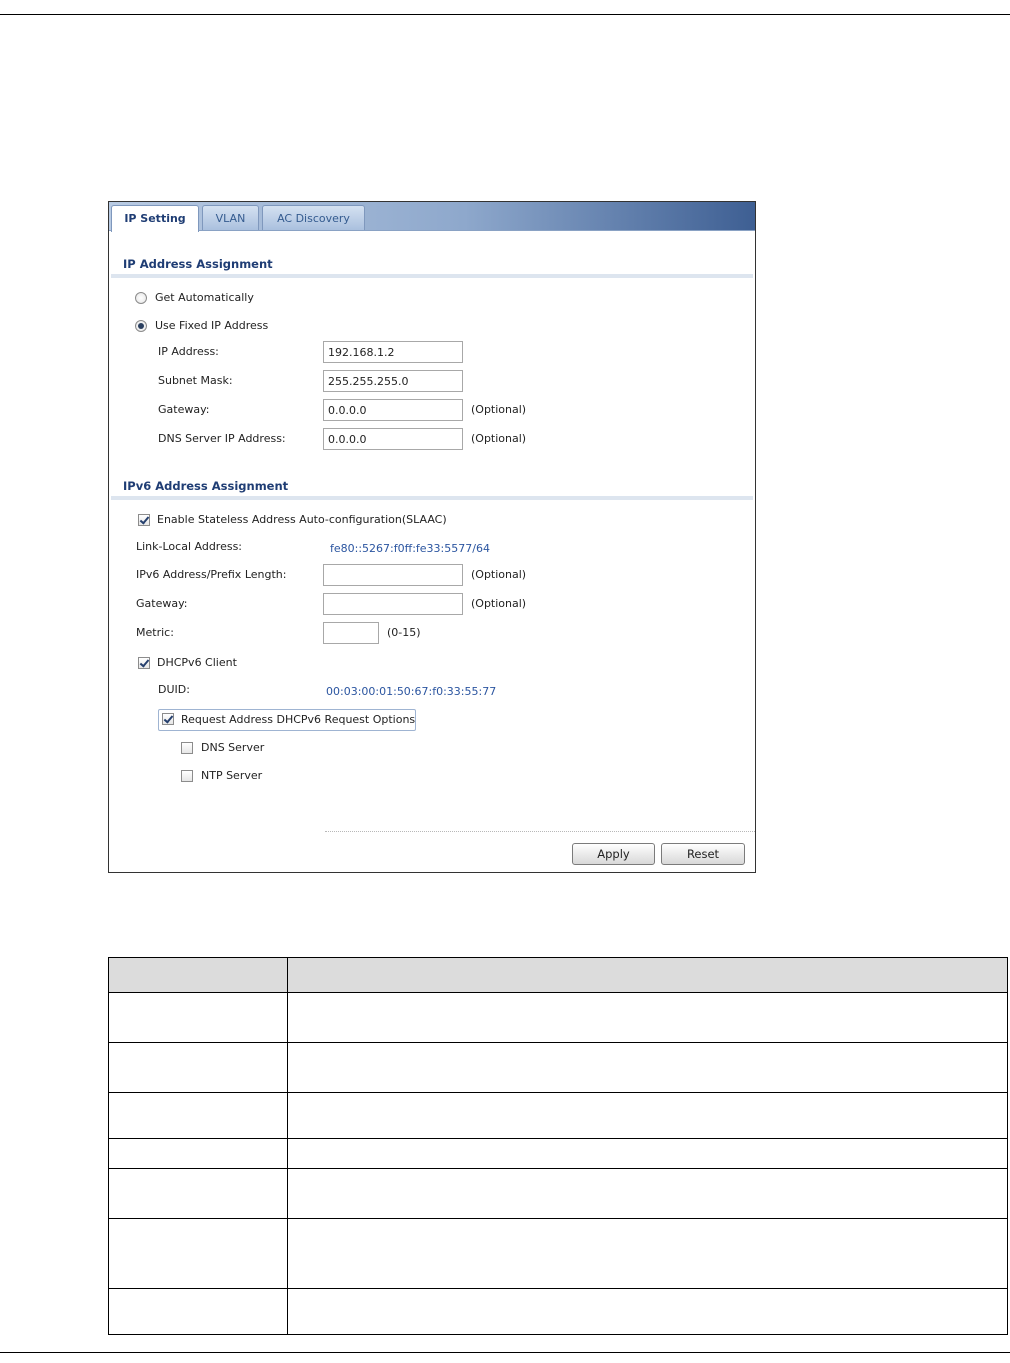  I want to click on metric-label: Metric:, so click(155, 632).